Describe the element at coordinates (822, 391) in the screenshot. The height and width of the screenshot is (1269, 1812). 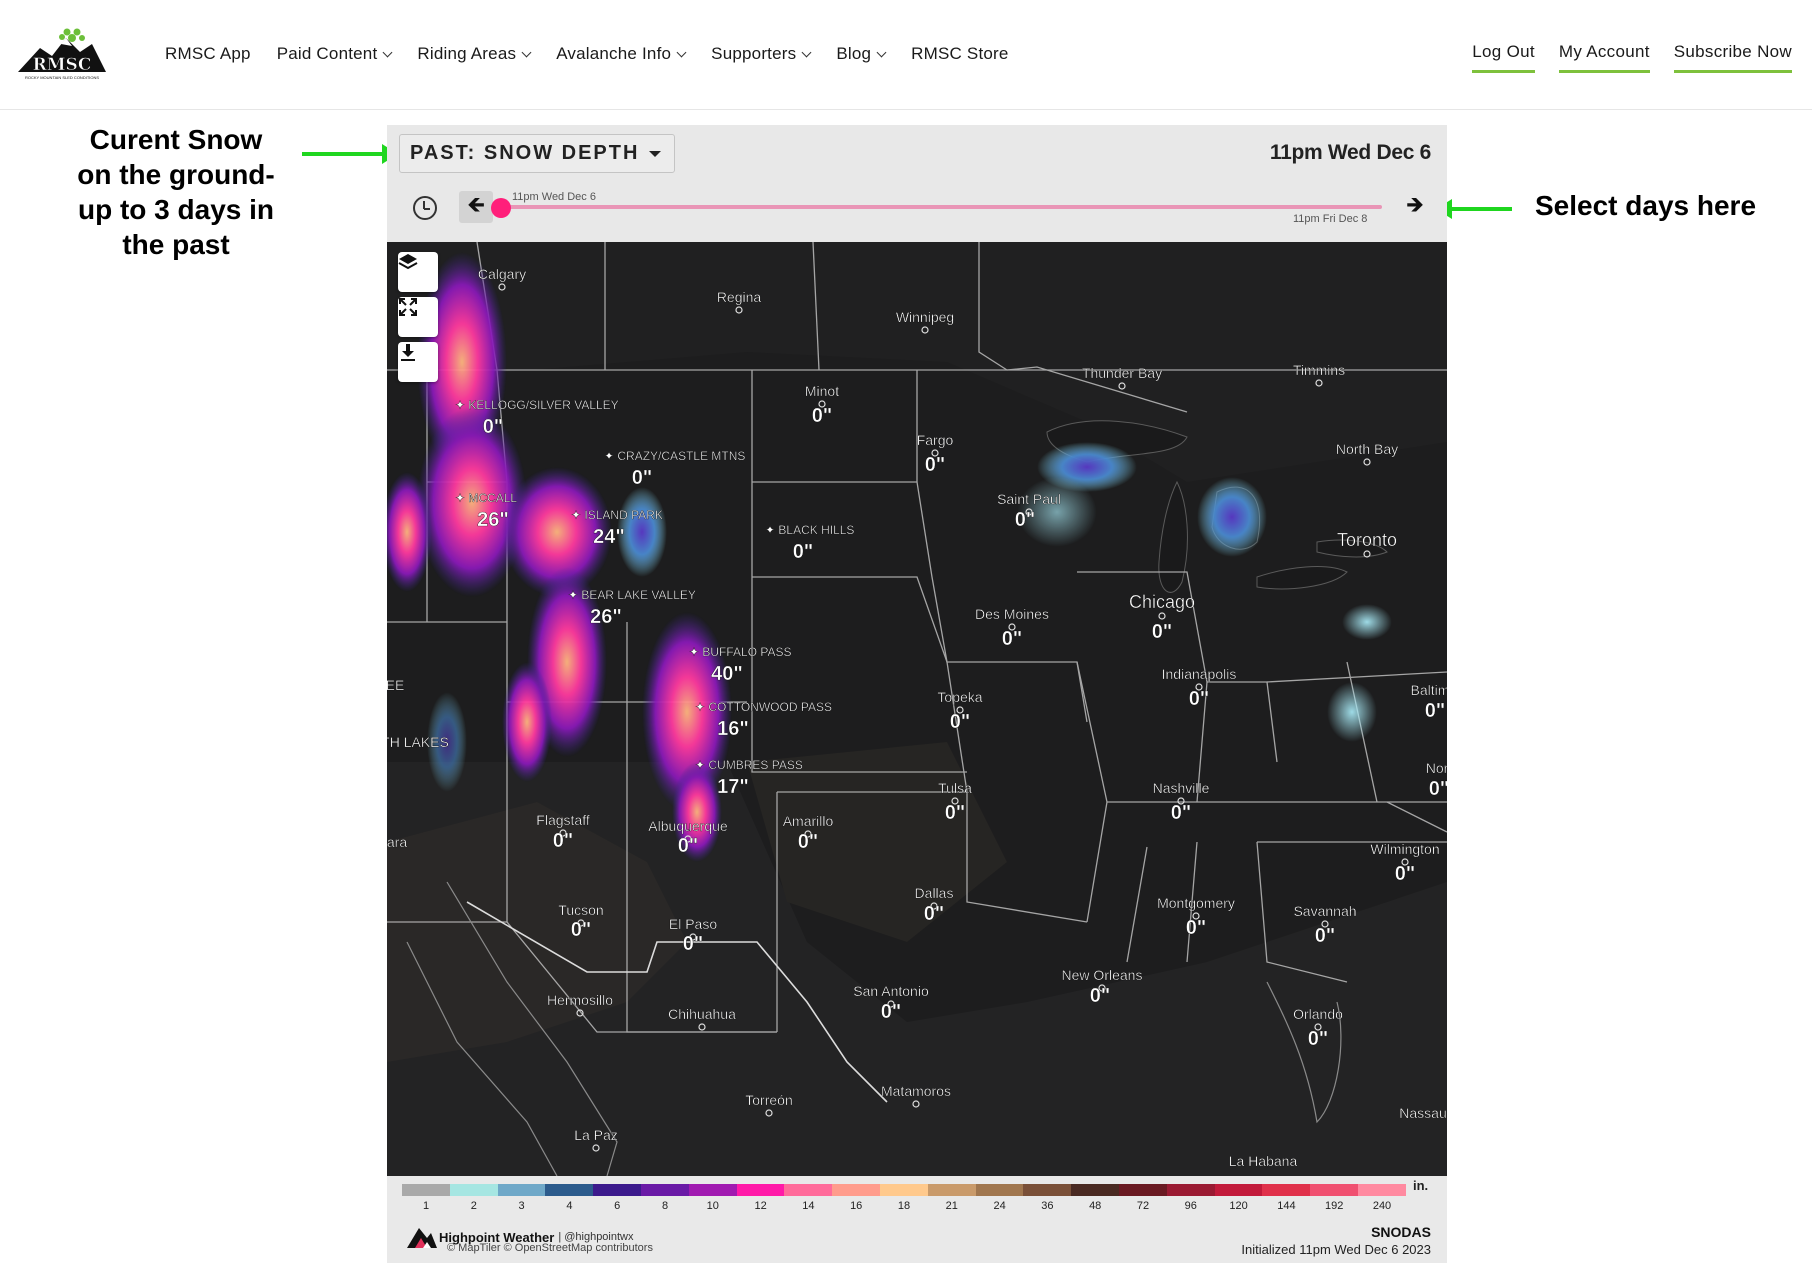
I see `city-label: Minot` at that location.